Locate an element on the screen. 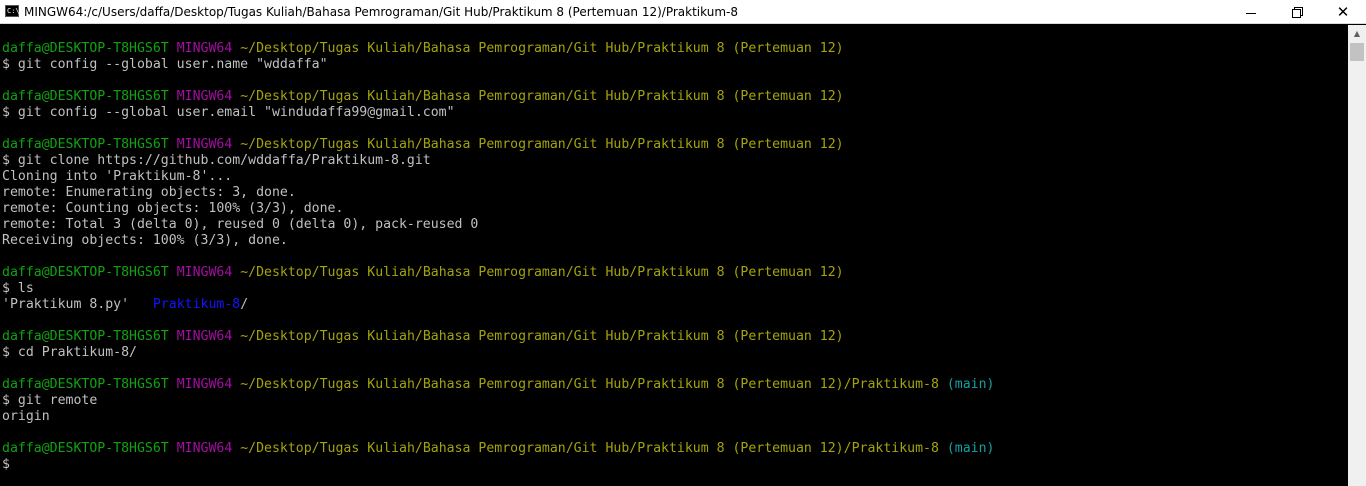  output-line: remote: Enumerating objects: 3, done. is located at coordinates (149, 192).